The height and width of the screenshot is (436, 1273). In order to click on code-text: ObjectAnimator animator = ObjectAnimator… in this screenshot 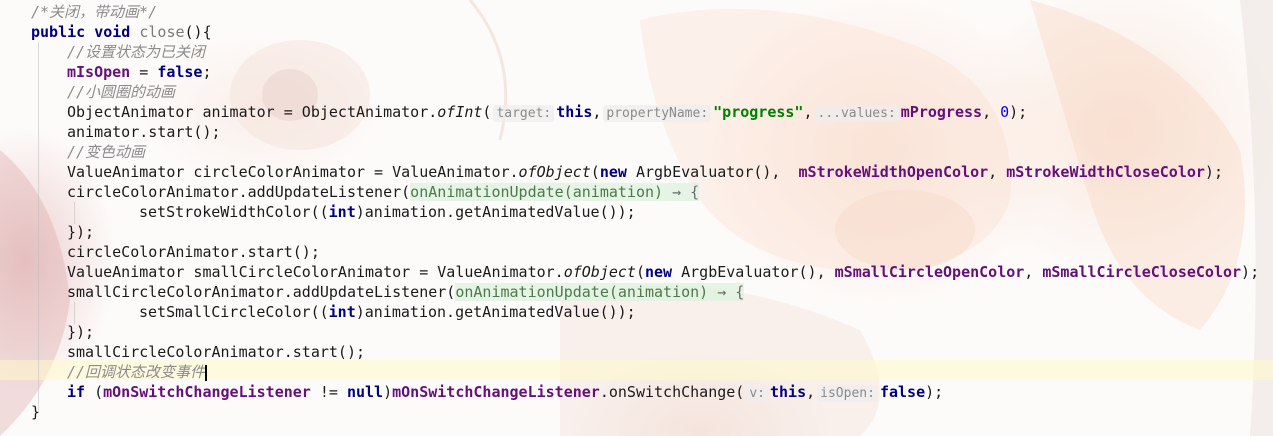, I will do `click(252, 112)`.